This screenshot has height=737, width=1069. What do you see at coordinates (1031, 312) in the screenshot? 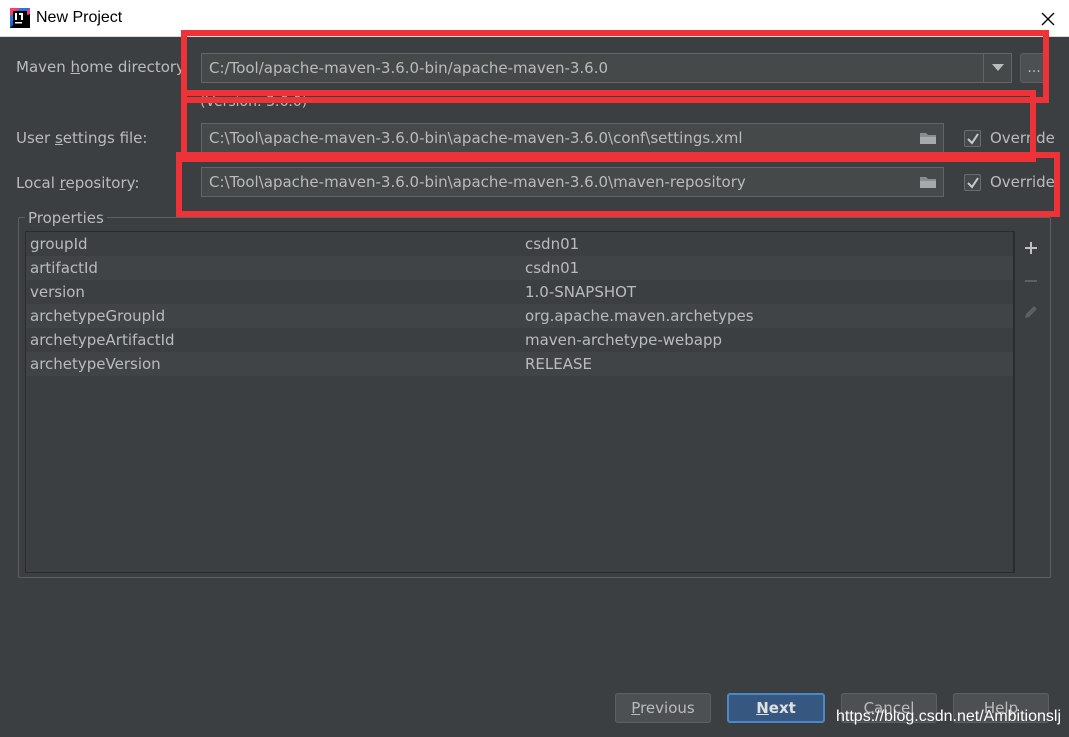
I see `pencil-icon` at bounding box center [1031, 312].